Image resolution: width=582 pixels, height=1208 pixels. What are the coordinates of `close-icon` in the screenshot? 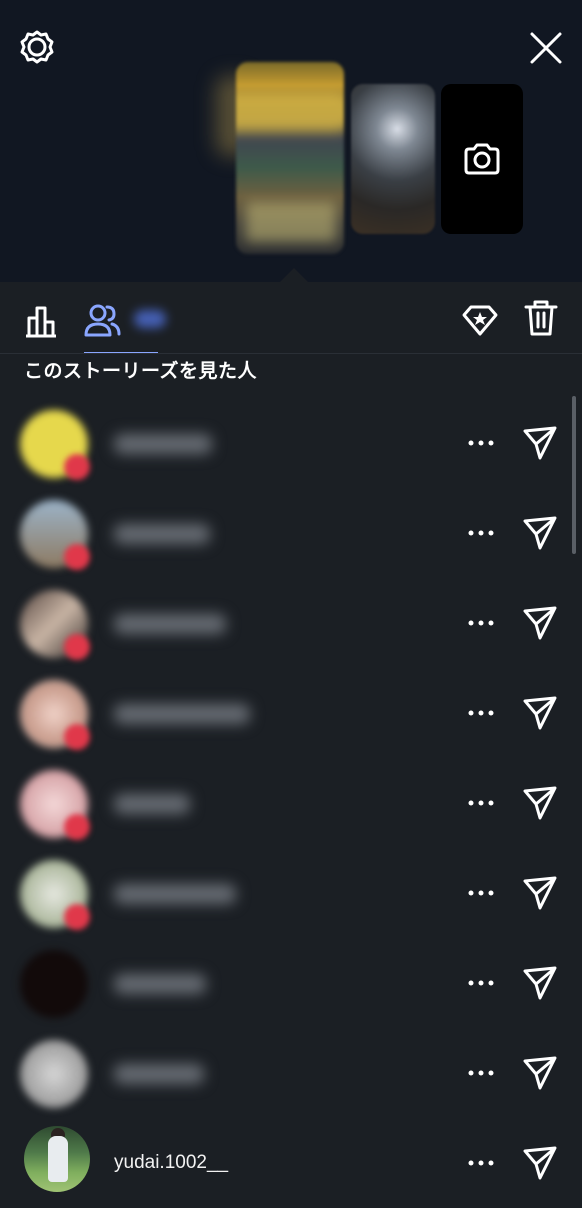 It's located at (546, 48).